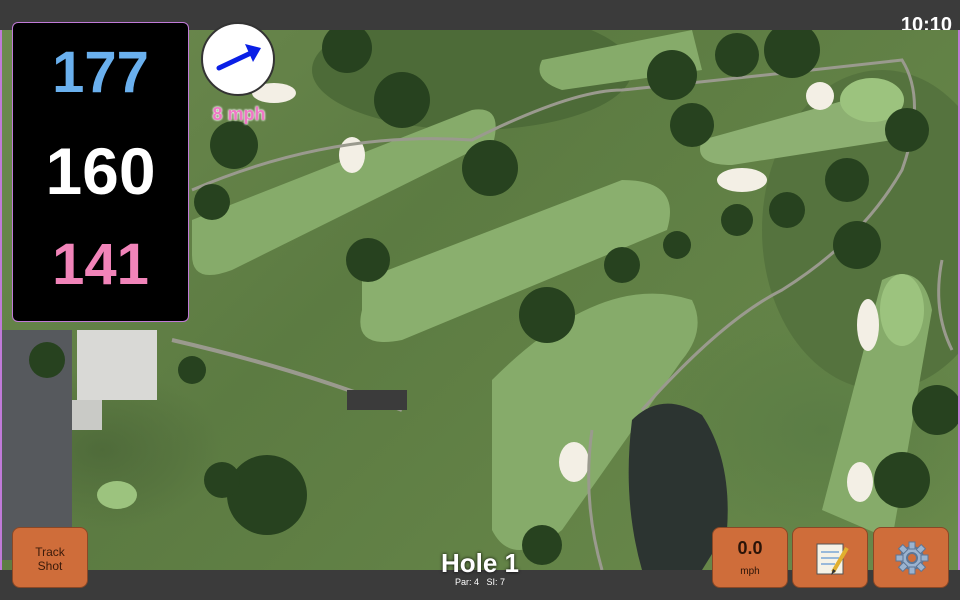 The height and width of the screenshot is (600, 960). I want to click on clubhouse, so click(117, 365).